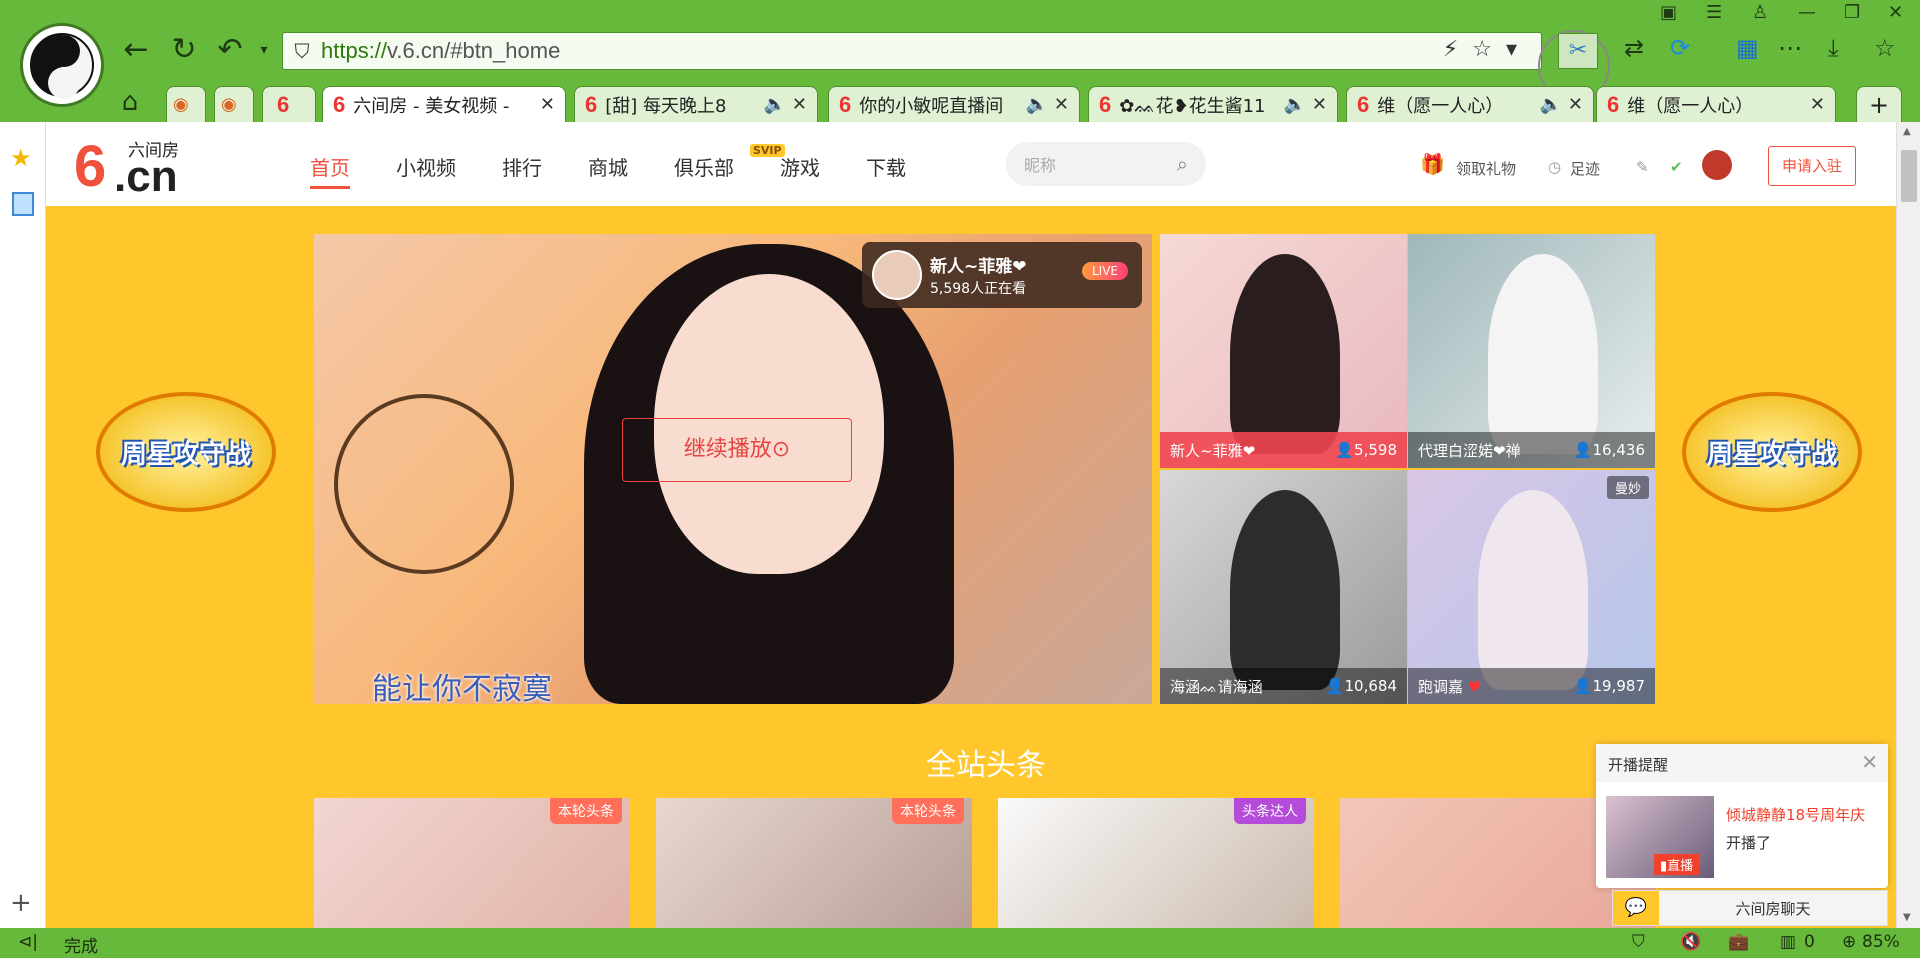 The image size is (1920, 958). Describe the element at coordinates (1213, 104) in the screenshot. I see `tab-4: 6 ✿ᨐ花❥花生酱11 🔈 ✕` at that location.